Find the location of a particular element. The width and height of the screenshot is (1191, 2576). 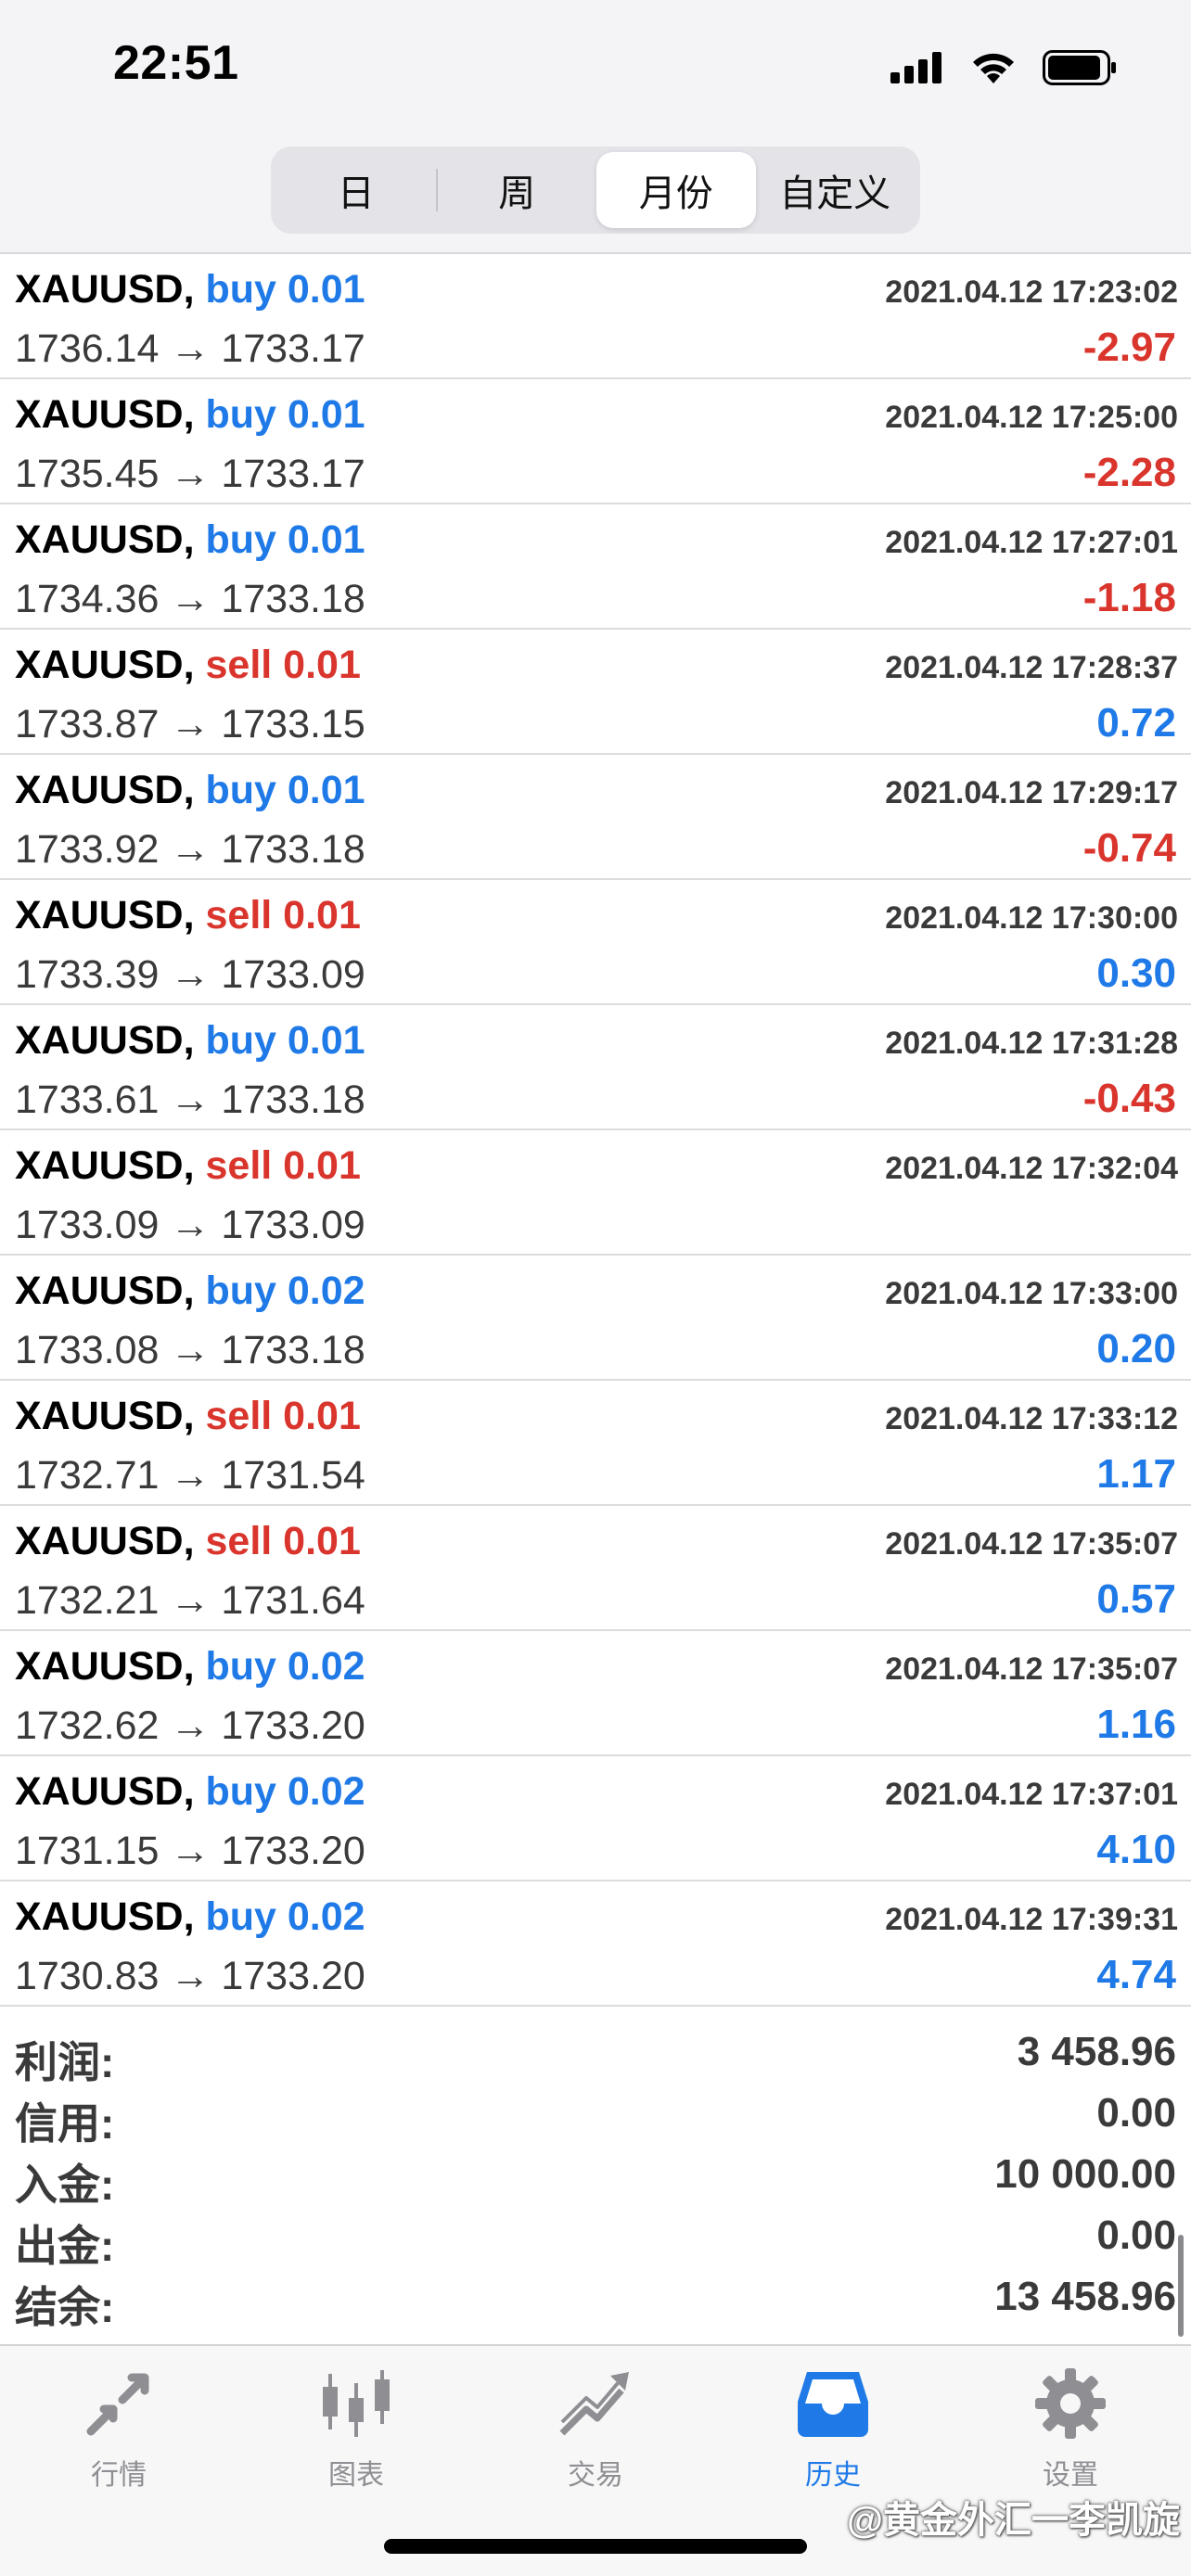

deal-symbol-line: XAUUSD, buy 0.01 is located at coordinates (190, 540).